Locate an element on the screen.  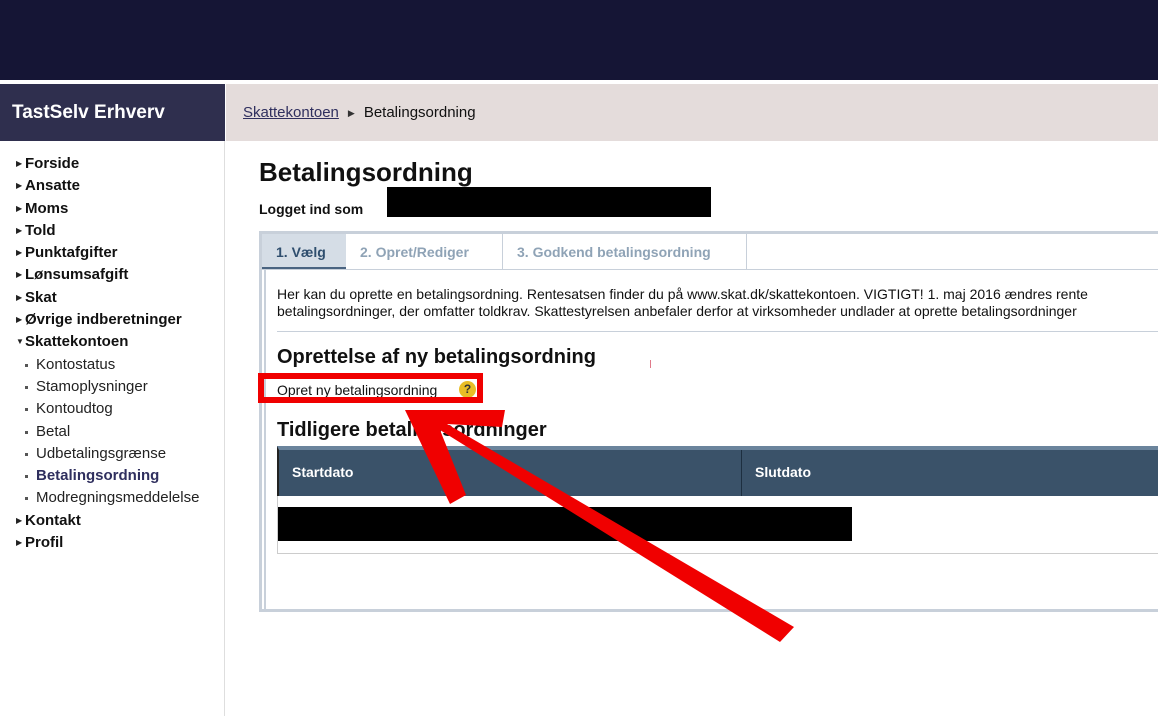
annotation-arrow-shape is located at coordinates (599, 526).